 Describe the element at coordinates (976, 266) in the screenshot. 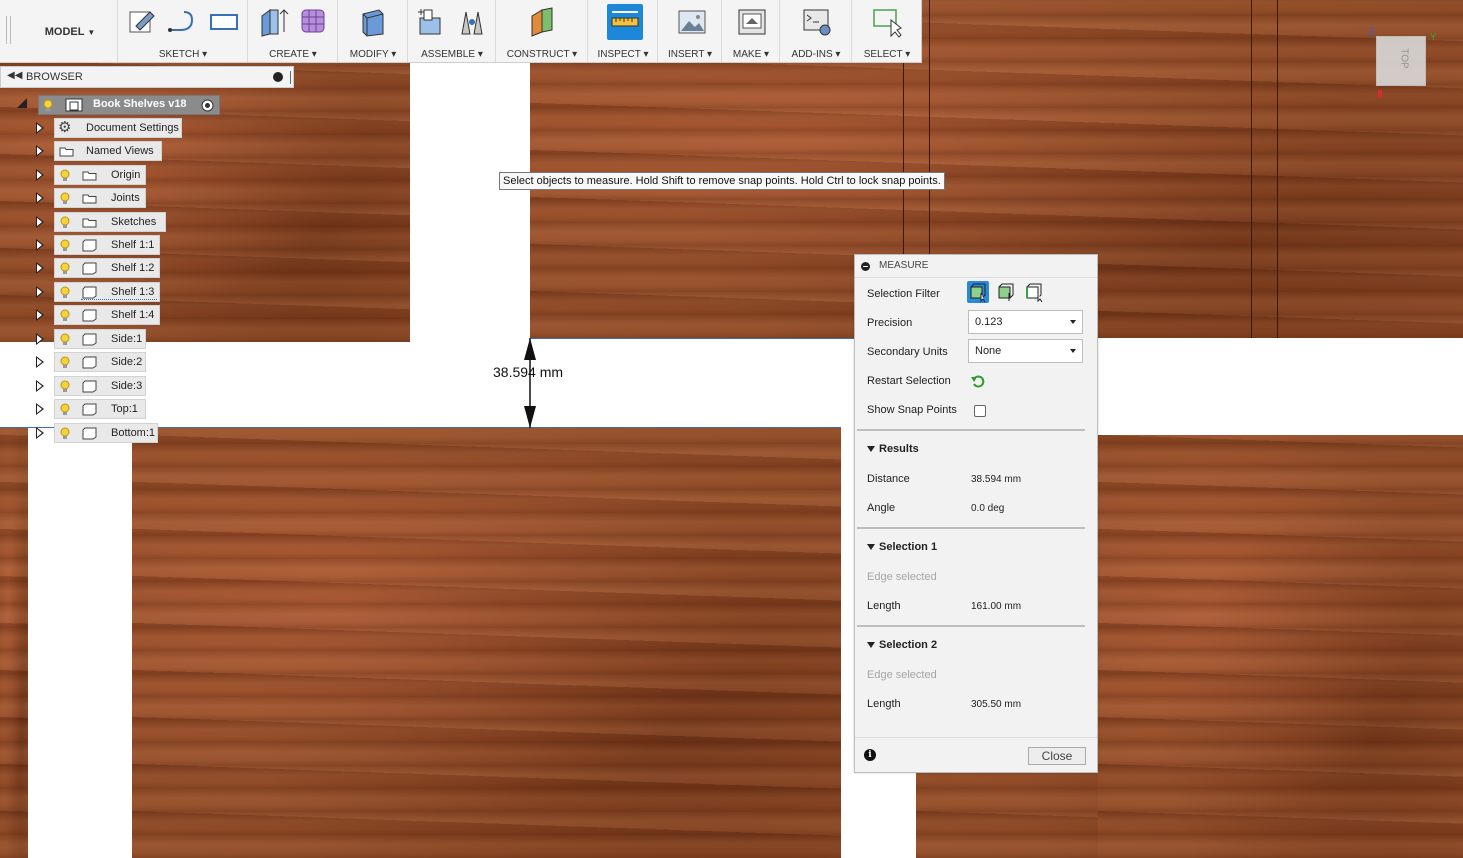

I see `measure-header: MEASURE` at that location.